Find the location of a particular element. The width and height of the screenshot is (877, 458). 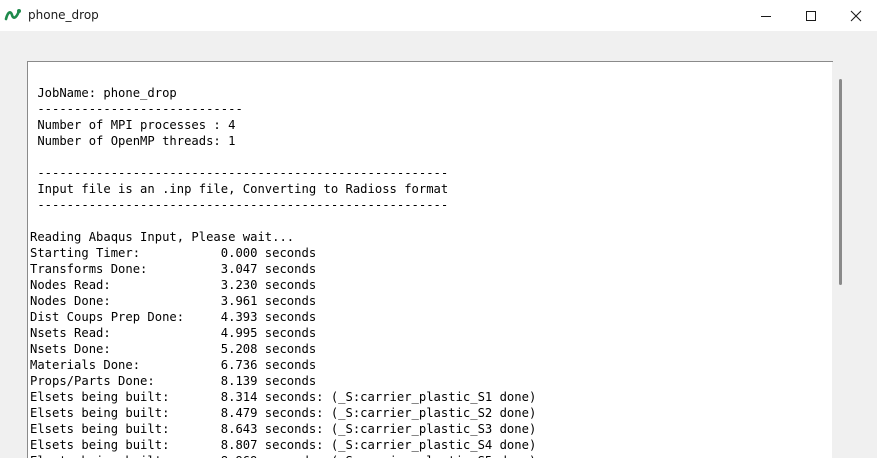

console-line: Nodes Read: 3.230 seconds is located at coordinates (173, 285).